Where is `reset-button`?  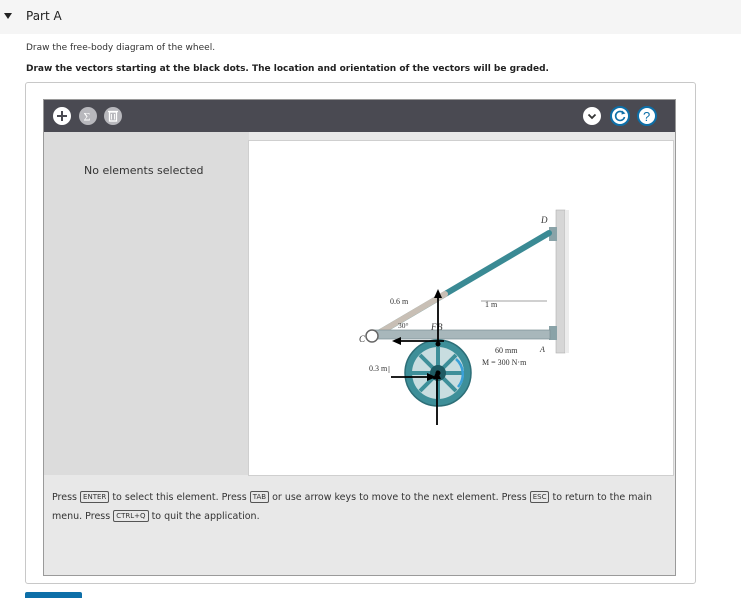
reset-button is located at coordinates (620, 116).